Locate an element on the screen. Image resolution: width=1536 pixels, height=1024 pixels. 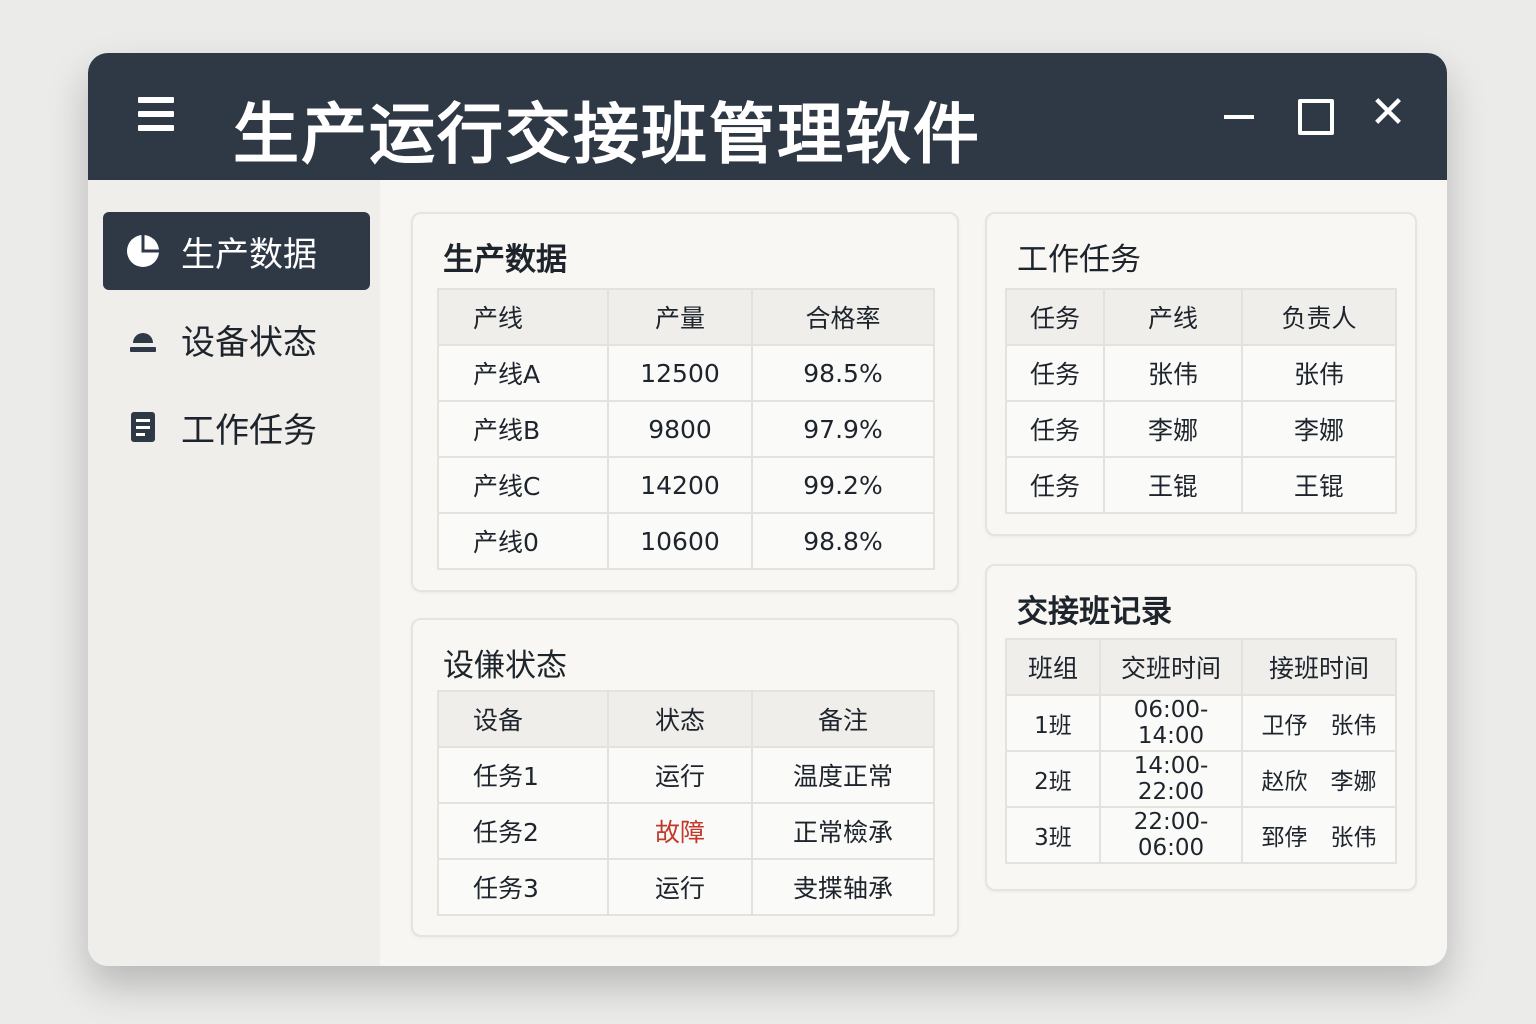
table-row: 任务1 运行 温度正常 is located at coordinates (686, 775).